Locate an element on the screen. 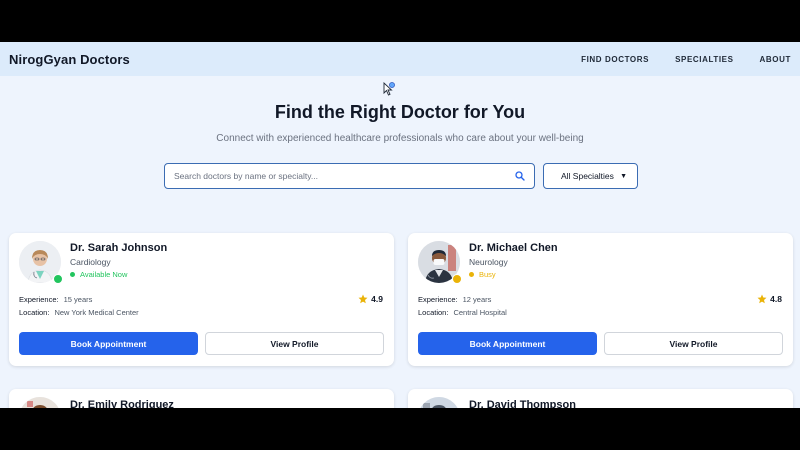  status-text: Busy is located at coordinates (487, 274).